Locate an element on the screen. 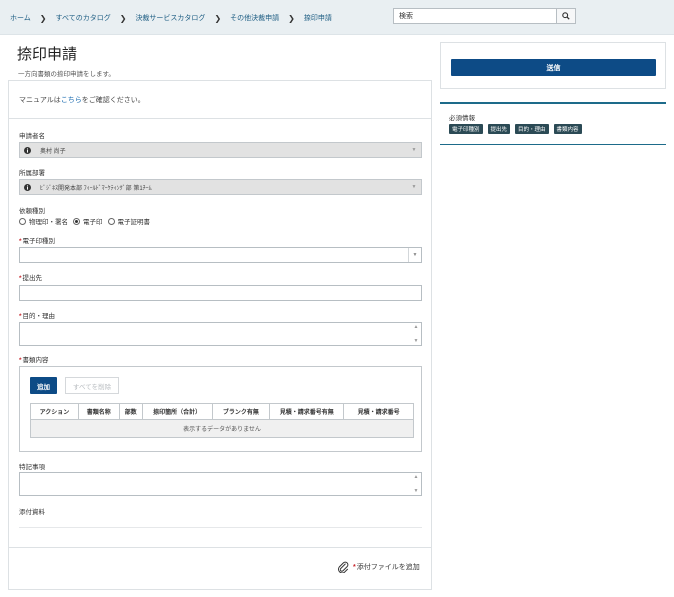 This screenshot has width=674, height=597. department-field: ﾋﾞｼﾞﾈｽ開発本部 ﾌｨｰﾙﾄﾞﾏｰｹﾃｨﾝｸﾞ部 第1ﾁｰﾑ ▼ is located at coordinates (220, 187).